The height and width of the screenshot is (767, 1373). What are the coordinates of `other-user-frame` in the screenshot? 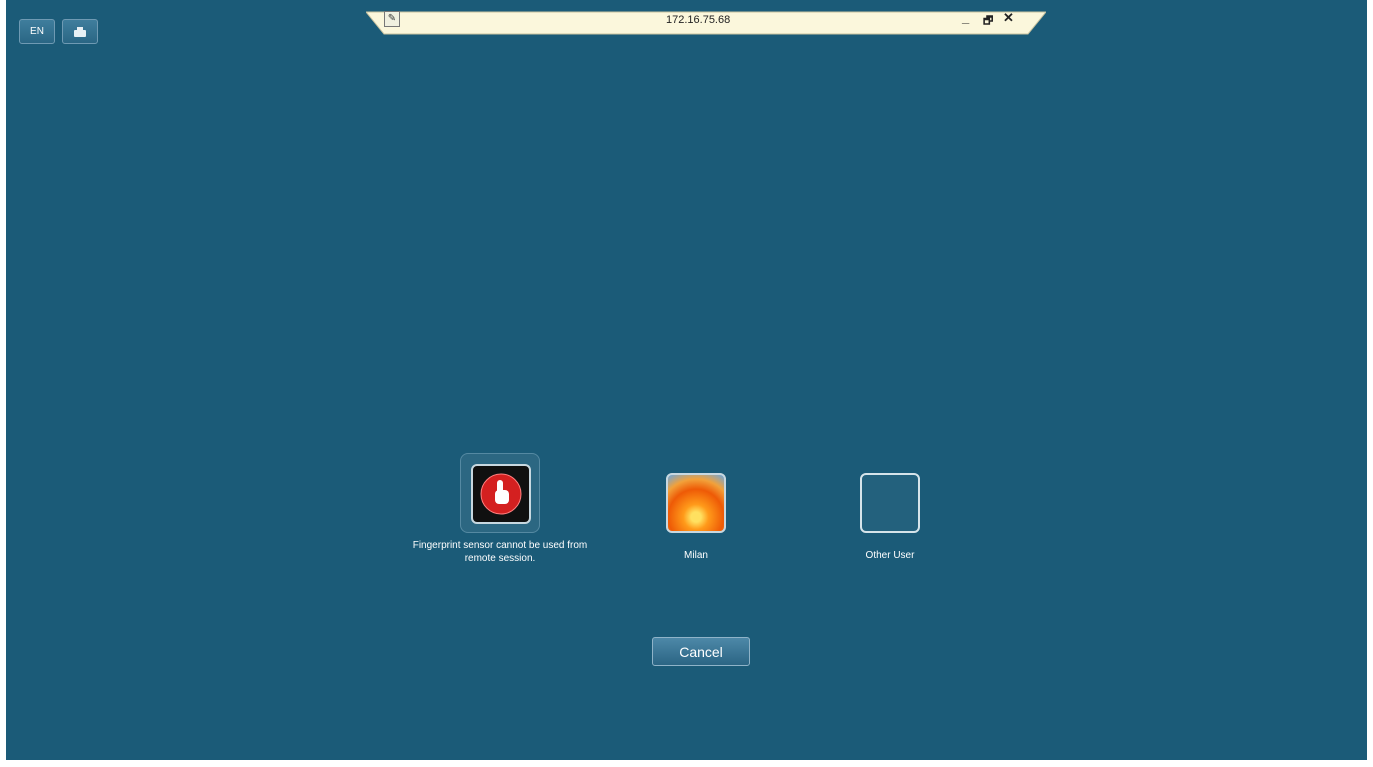 It's located at (890, 503).